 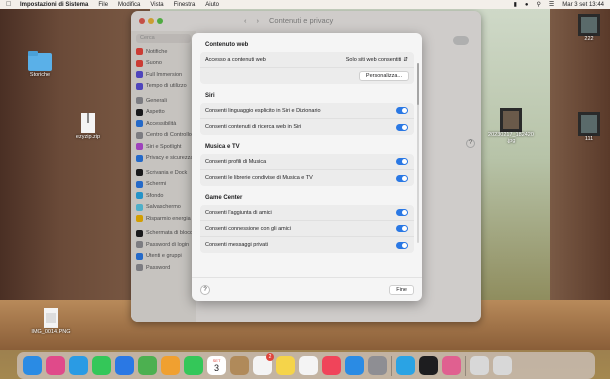 What do you see at coordinates (236, 245) in the screenshot?
I see `gc-messages-label: Consenti messaggi privati` at bounding box center [236, 245].